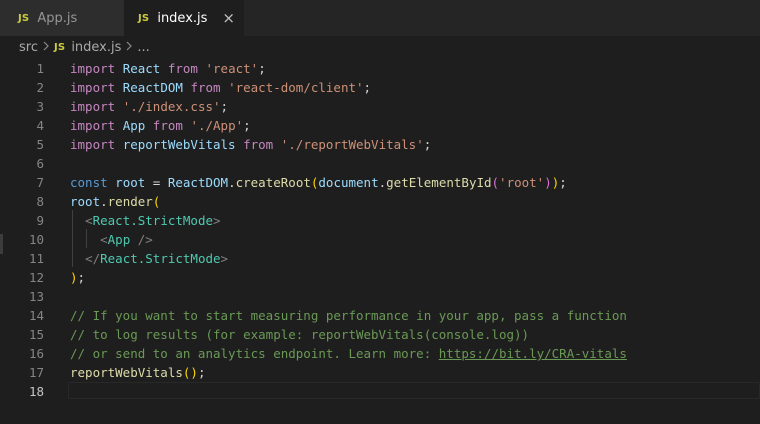  Describe the element at coordinates (380, 220) in the screenshot. I see `code-line: 9 <React.StrictMode>` at that location.